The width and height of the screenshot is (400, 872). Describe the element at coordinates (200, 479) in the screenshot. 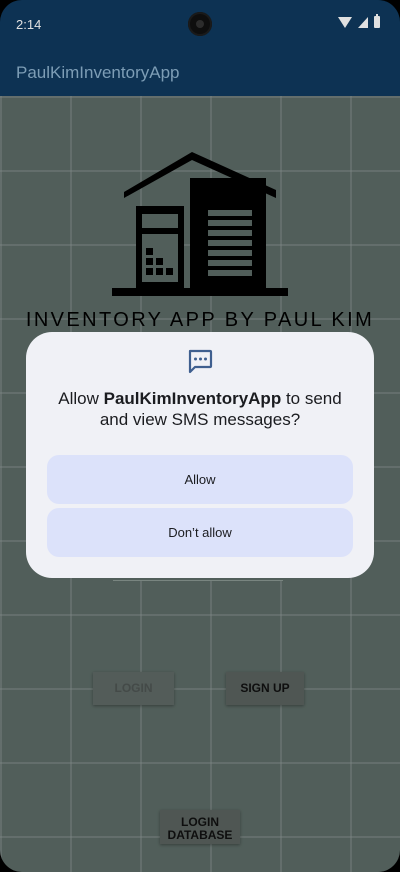

I see `allow-button: Allow` at that location.